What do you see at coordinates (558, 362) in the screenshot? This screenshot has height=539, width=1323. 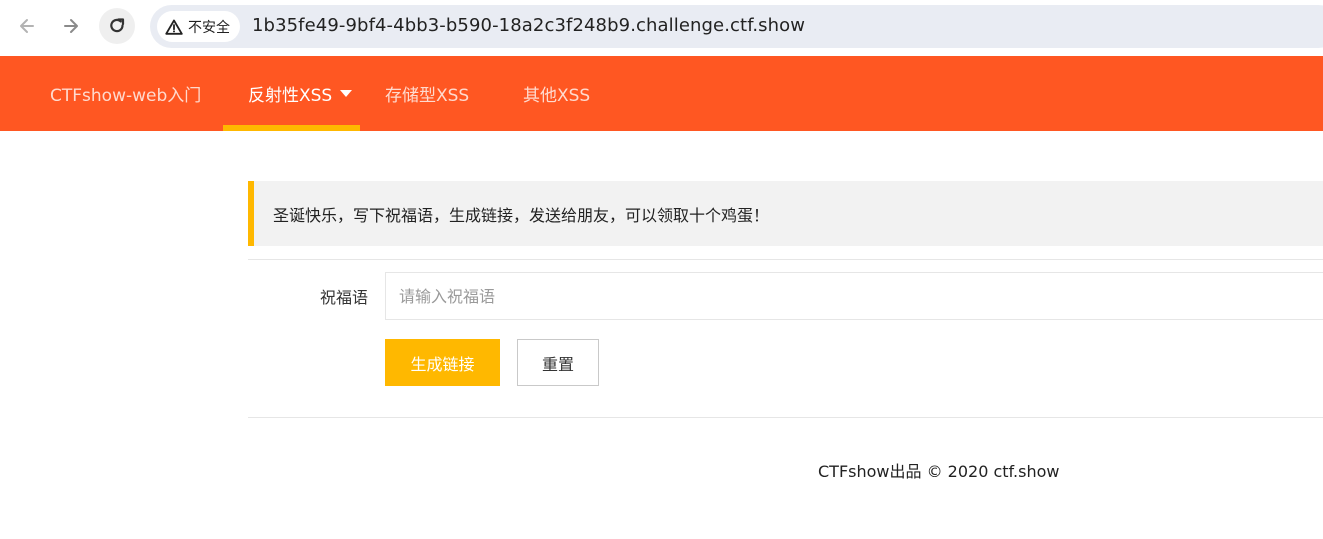 I see `reset-button: 重置` at bounding box center [558, 362].